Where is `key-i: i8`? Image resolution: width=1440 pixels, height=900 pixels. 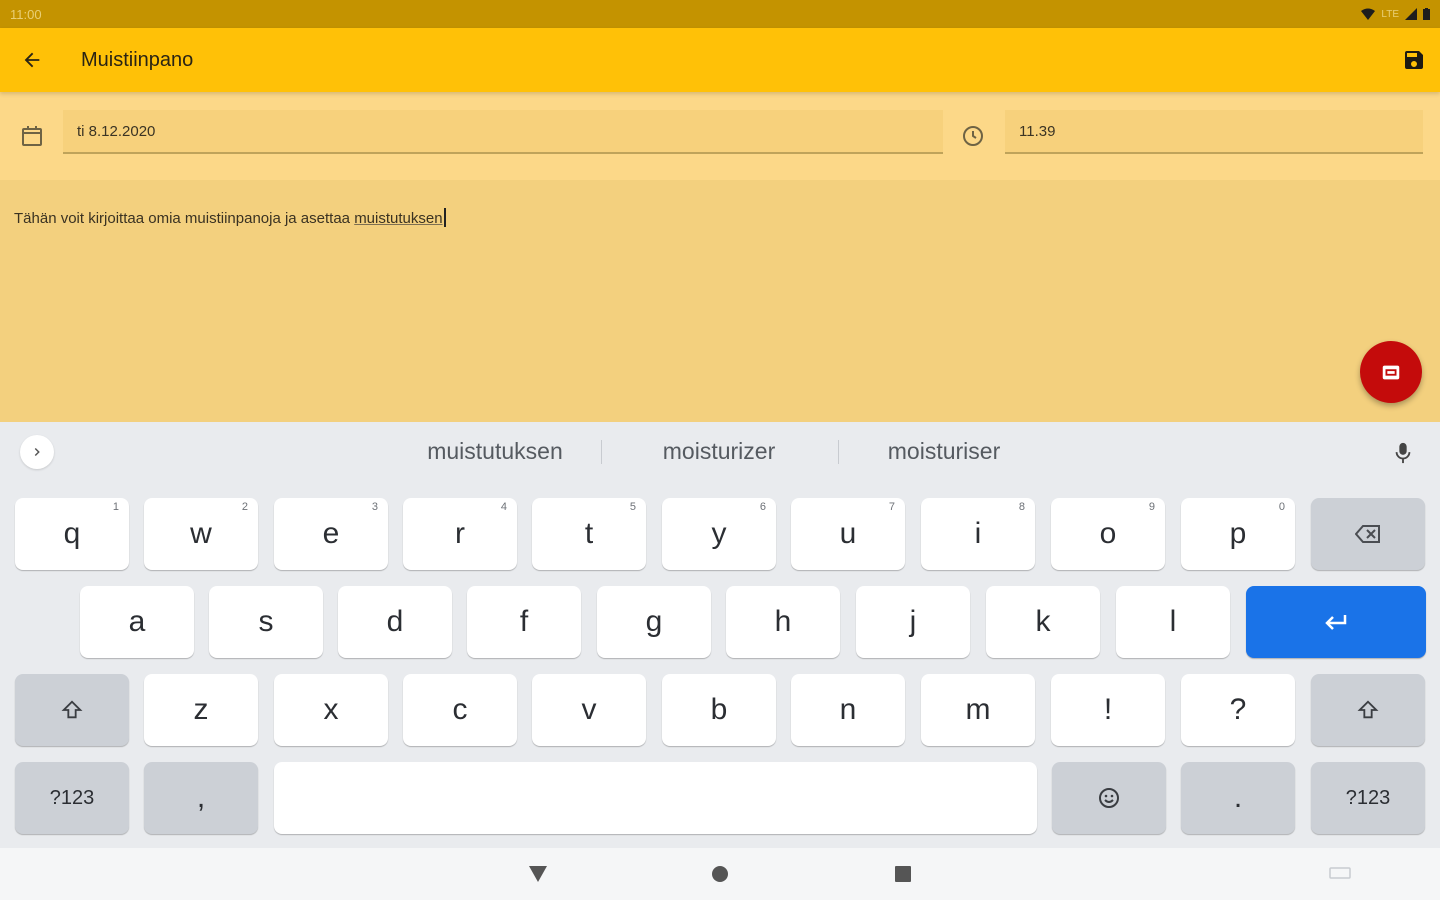 key-i: i8 is located at coordinates (978, 534).